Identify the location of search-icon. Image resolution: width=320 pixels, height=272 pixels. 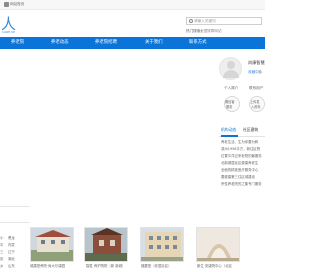
(191, 21).